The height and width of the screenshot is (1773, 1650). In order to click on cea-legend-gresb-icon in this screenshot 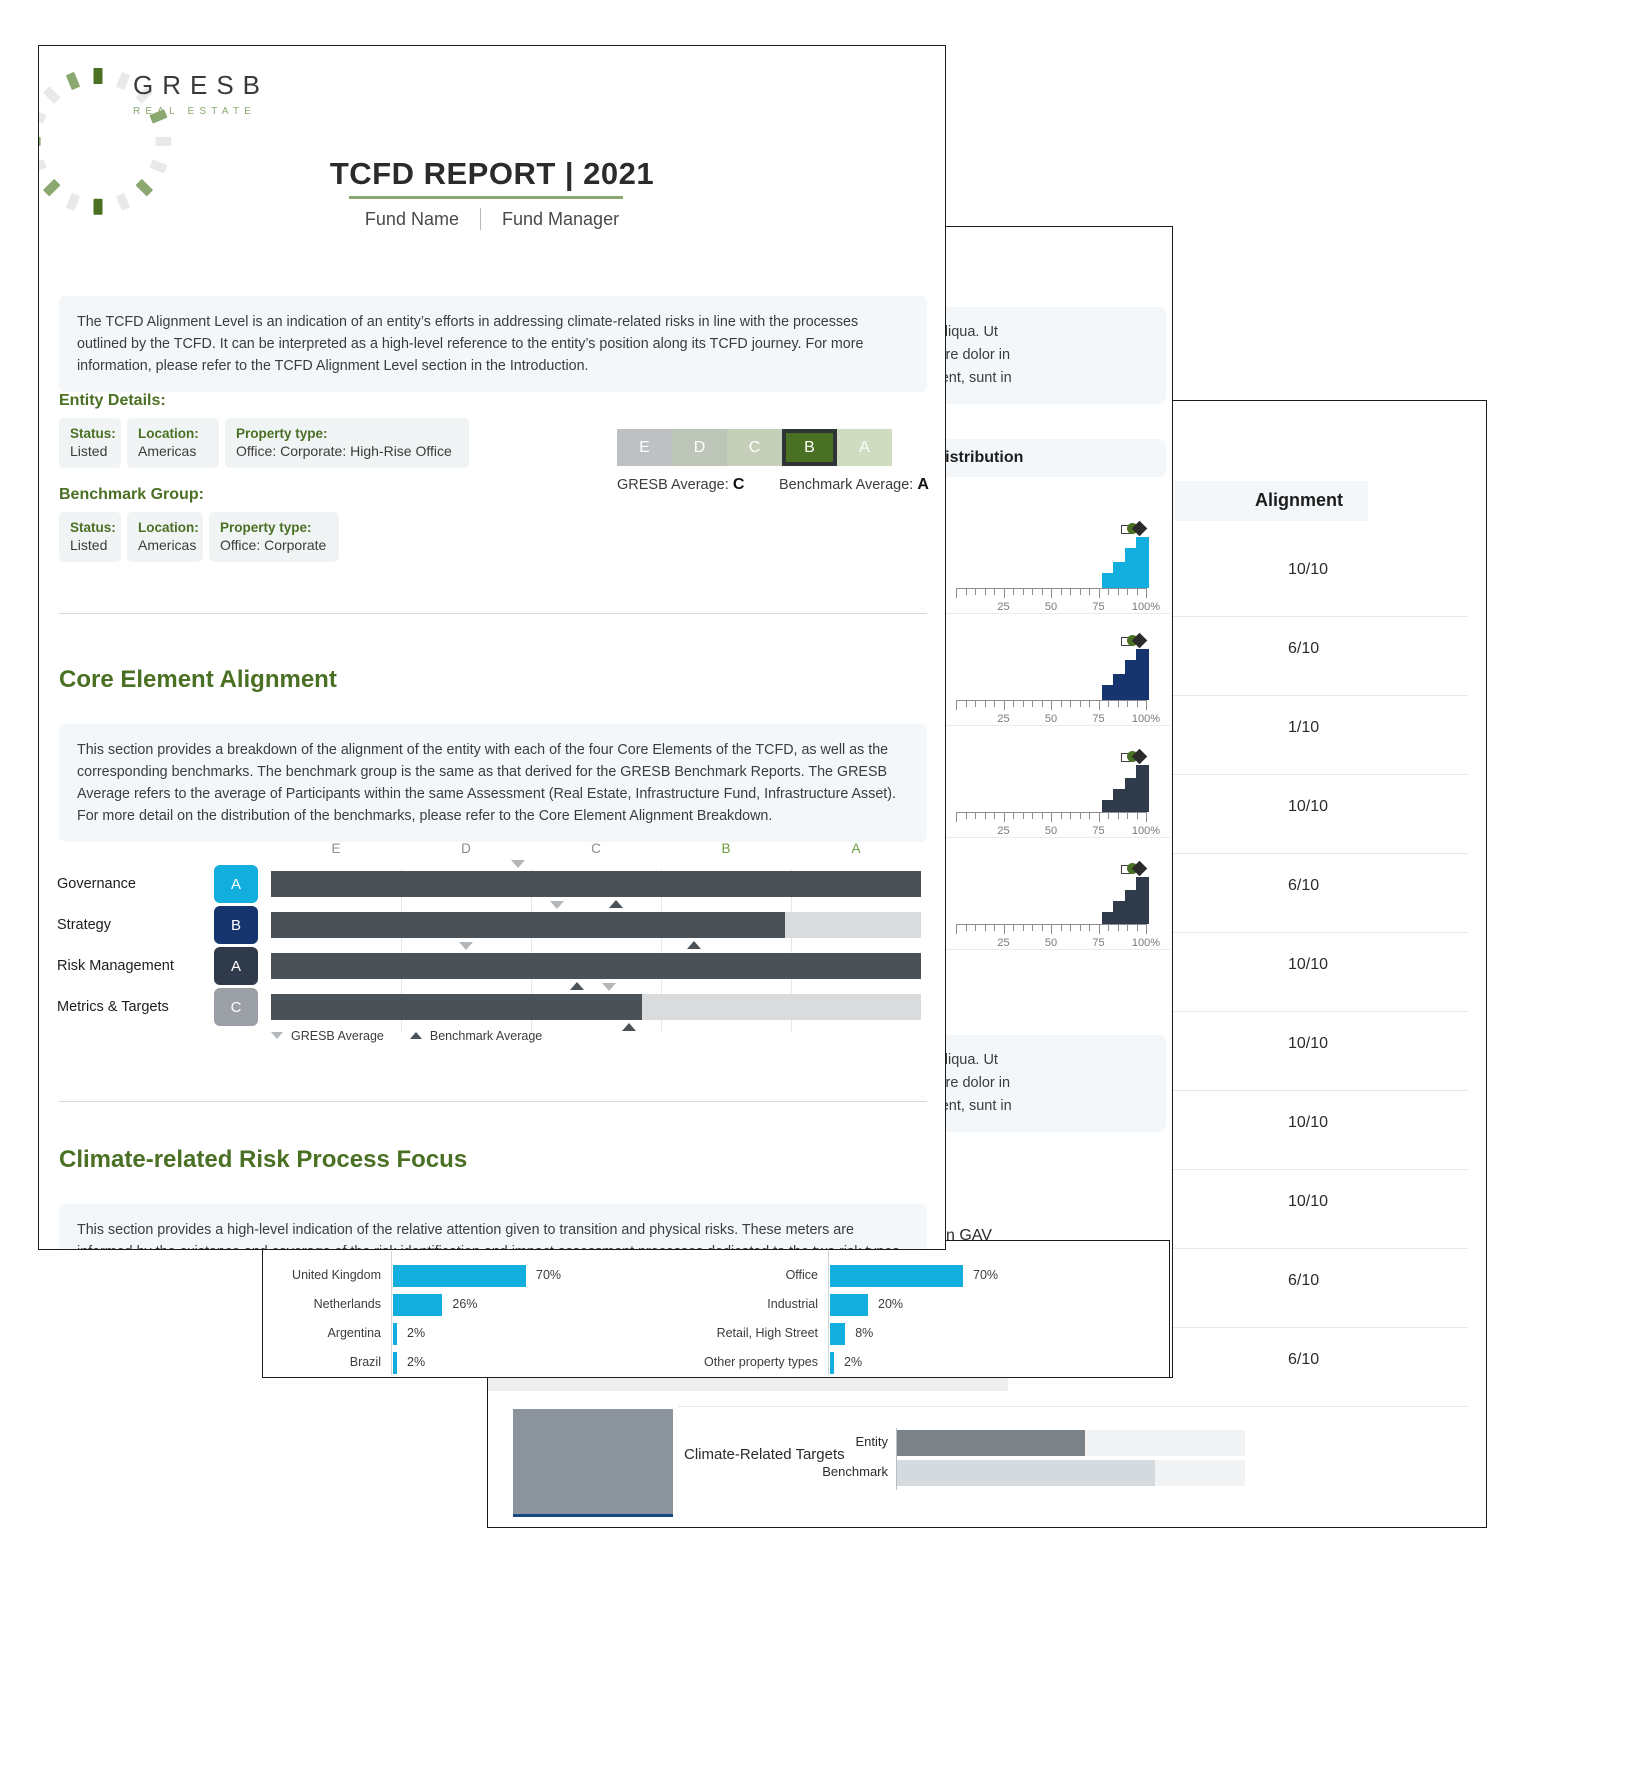, I will do `click(277, 1035)`.